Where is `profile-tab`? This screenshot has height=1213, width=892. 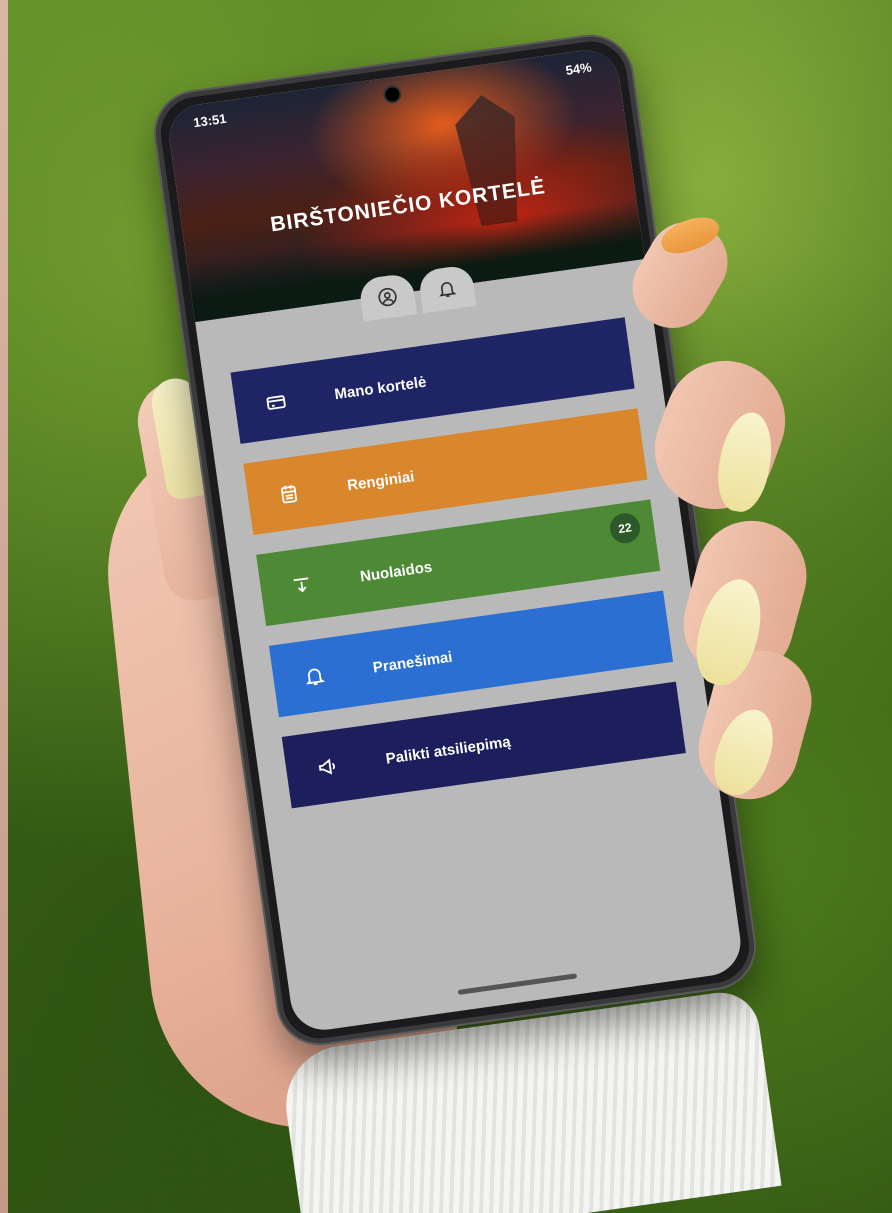
profile-tab is located at coordinates (387, 297).